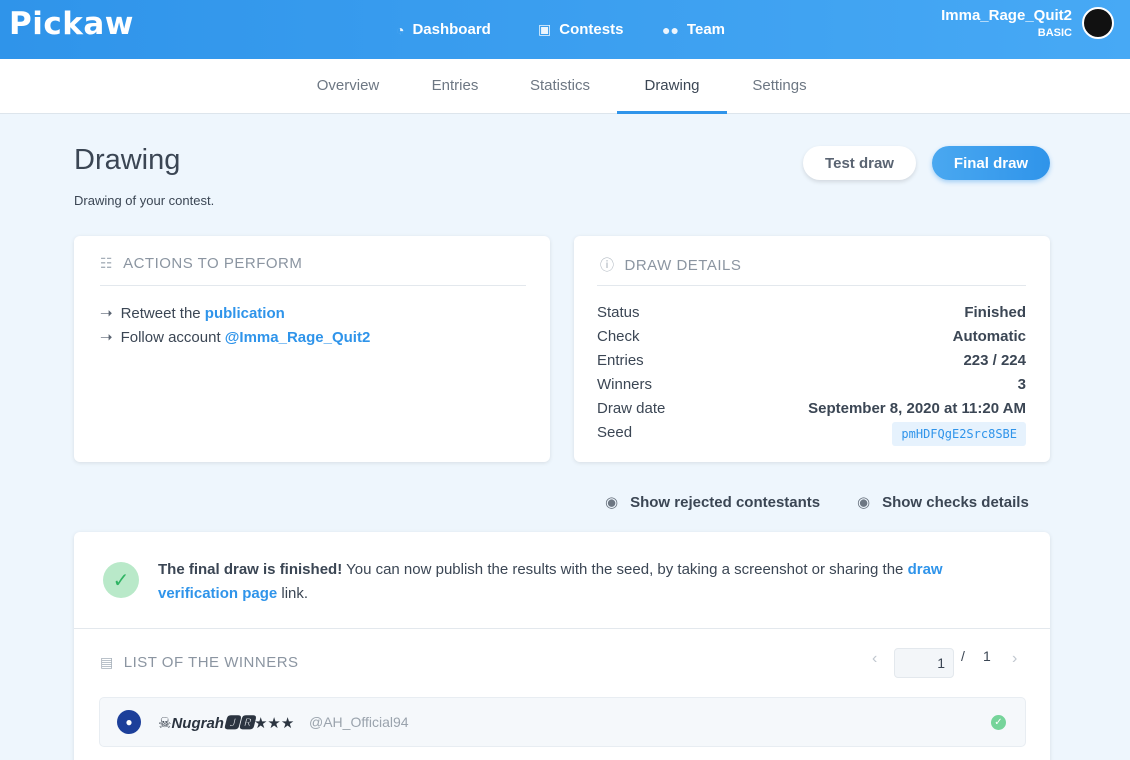 The width and height of the screenshot is (1130, 760). I want to click on user-menu: Imma_Rage_Quit2 BASIC, so click(1006, 23).